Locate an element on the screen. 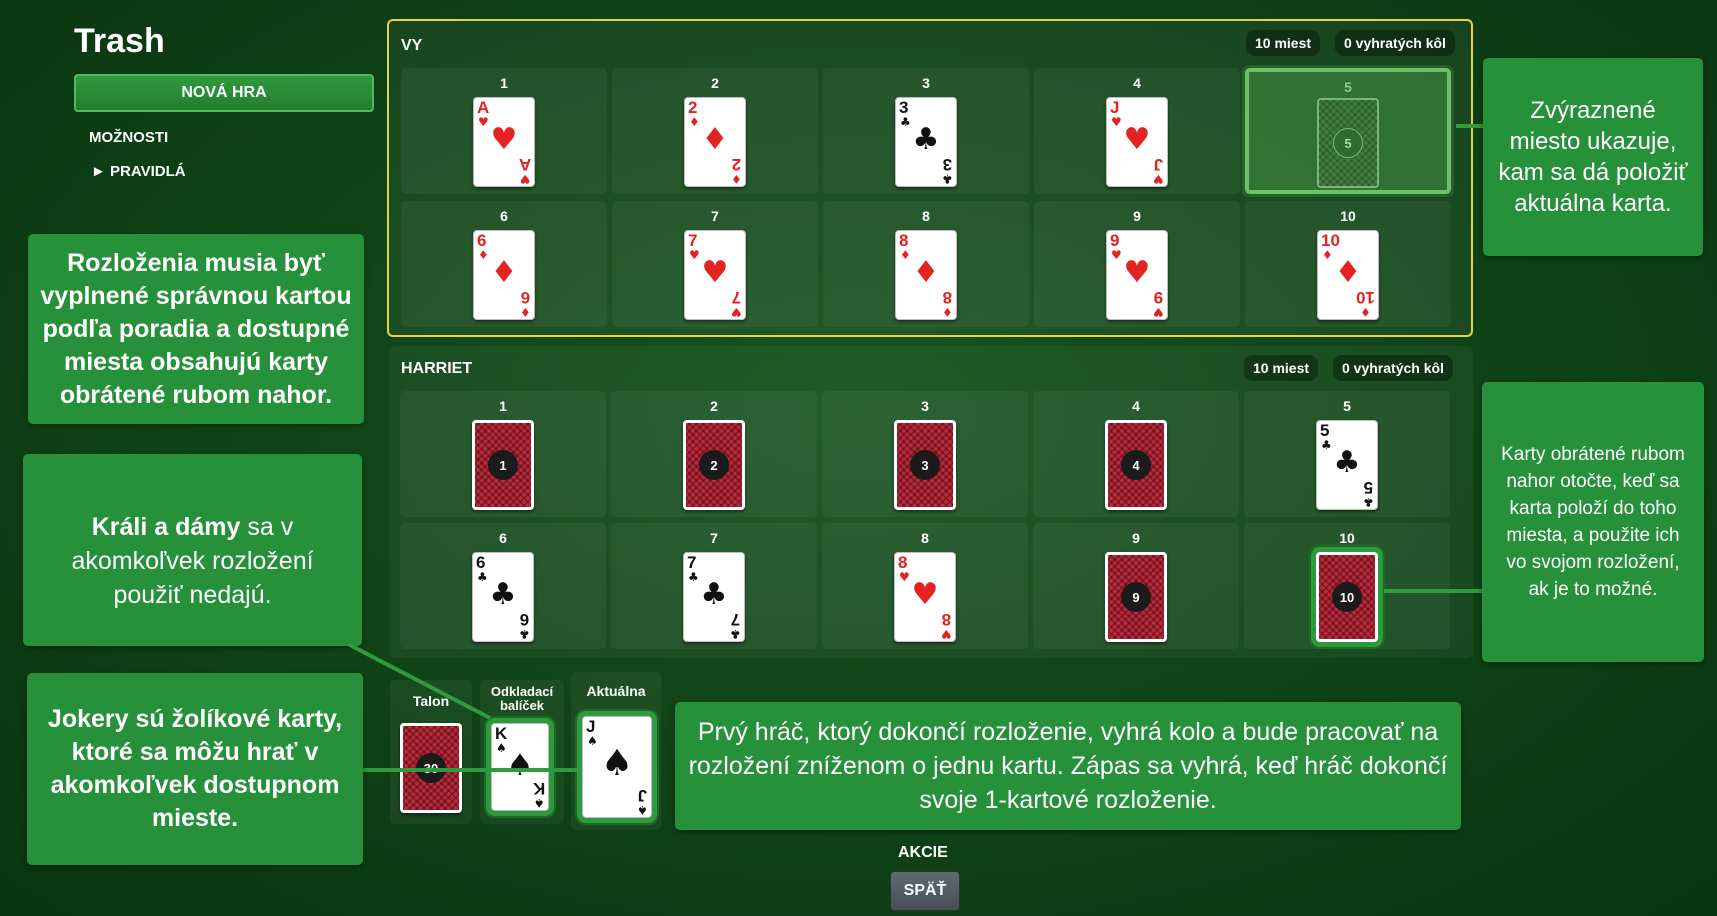 This screenshot has height=916, width=1717. player-wins-badge: 0 vyhratých kôl is located at coordinates (1395, 43).